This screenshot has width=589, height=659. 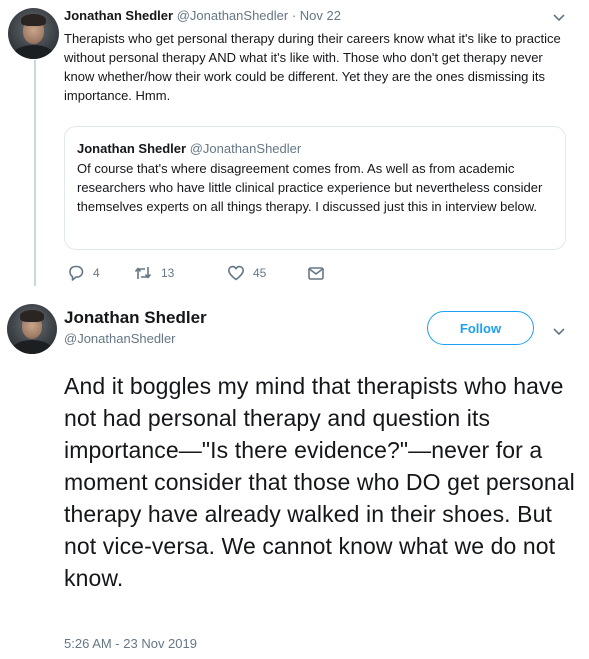 I want to click on direct-message-button, so click(x=316, y=273).